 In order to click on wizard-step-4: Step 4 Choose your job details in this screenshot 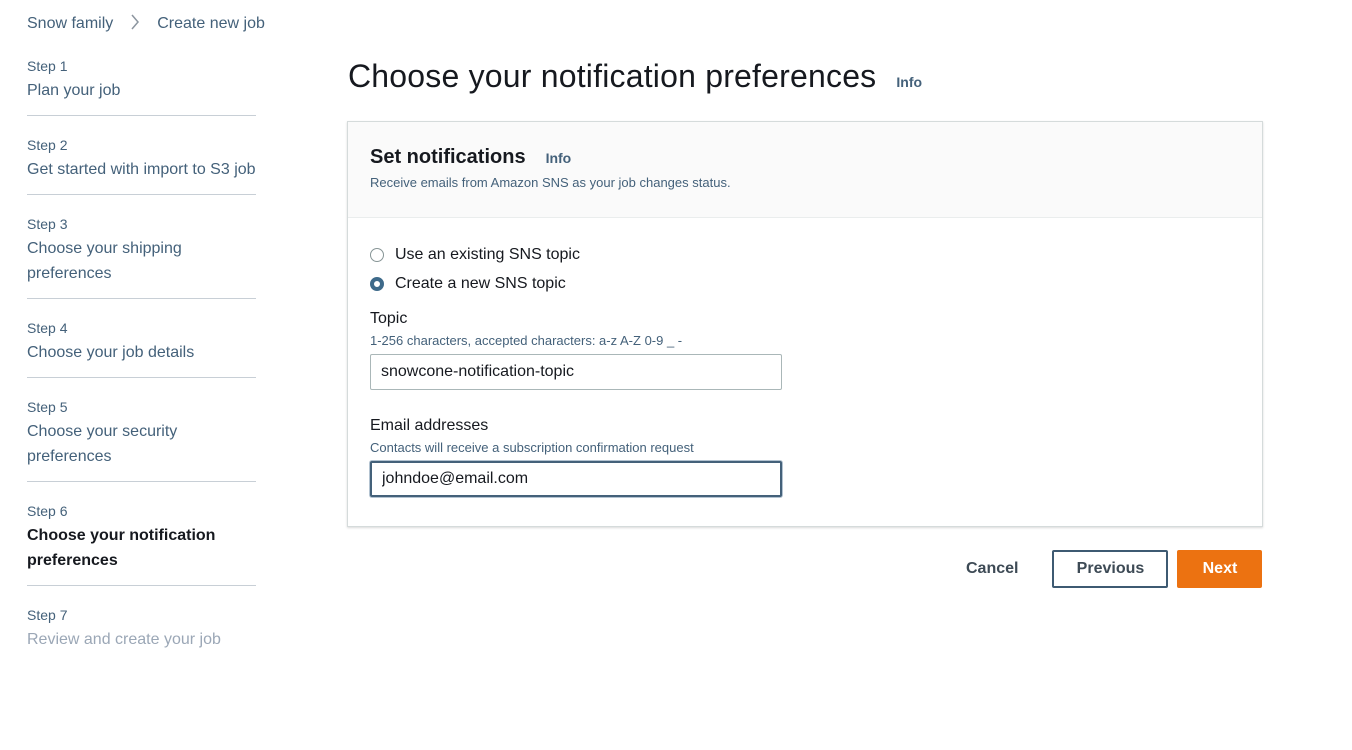, I will do `click(141, 348)`.